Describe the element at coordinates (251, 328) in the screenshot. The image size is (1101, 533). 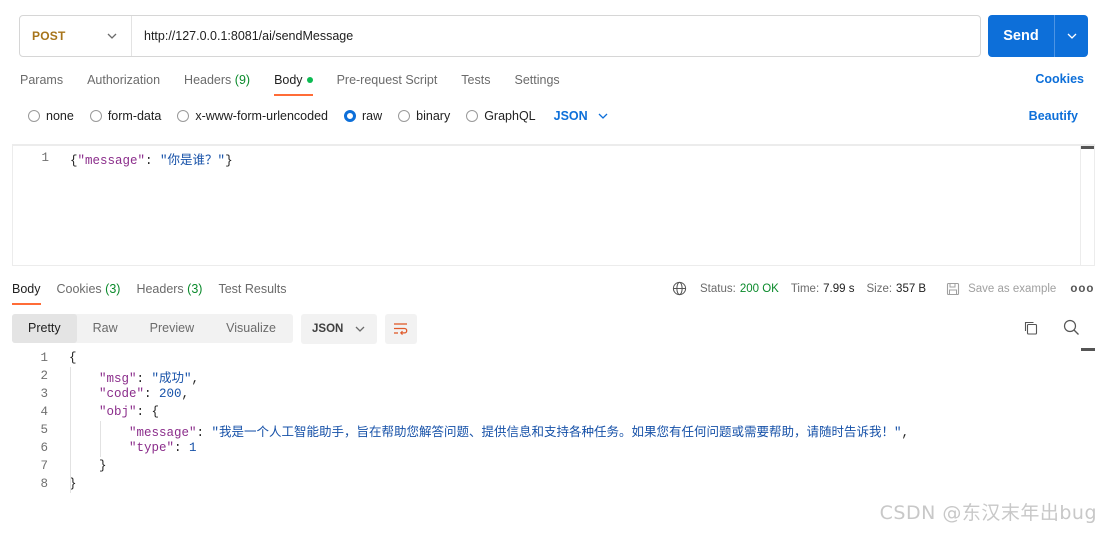
I see `view-mode-visualize: Visualize` at that location.